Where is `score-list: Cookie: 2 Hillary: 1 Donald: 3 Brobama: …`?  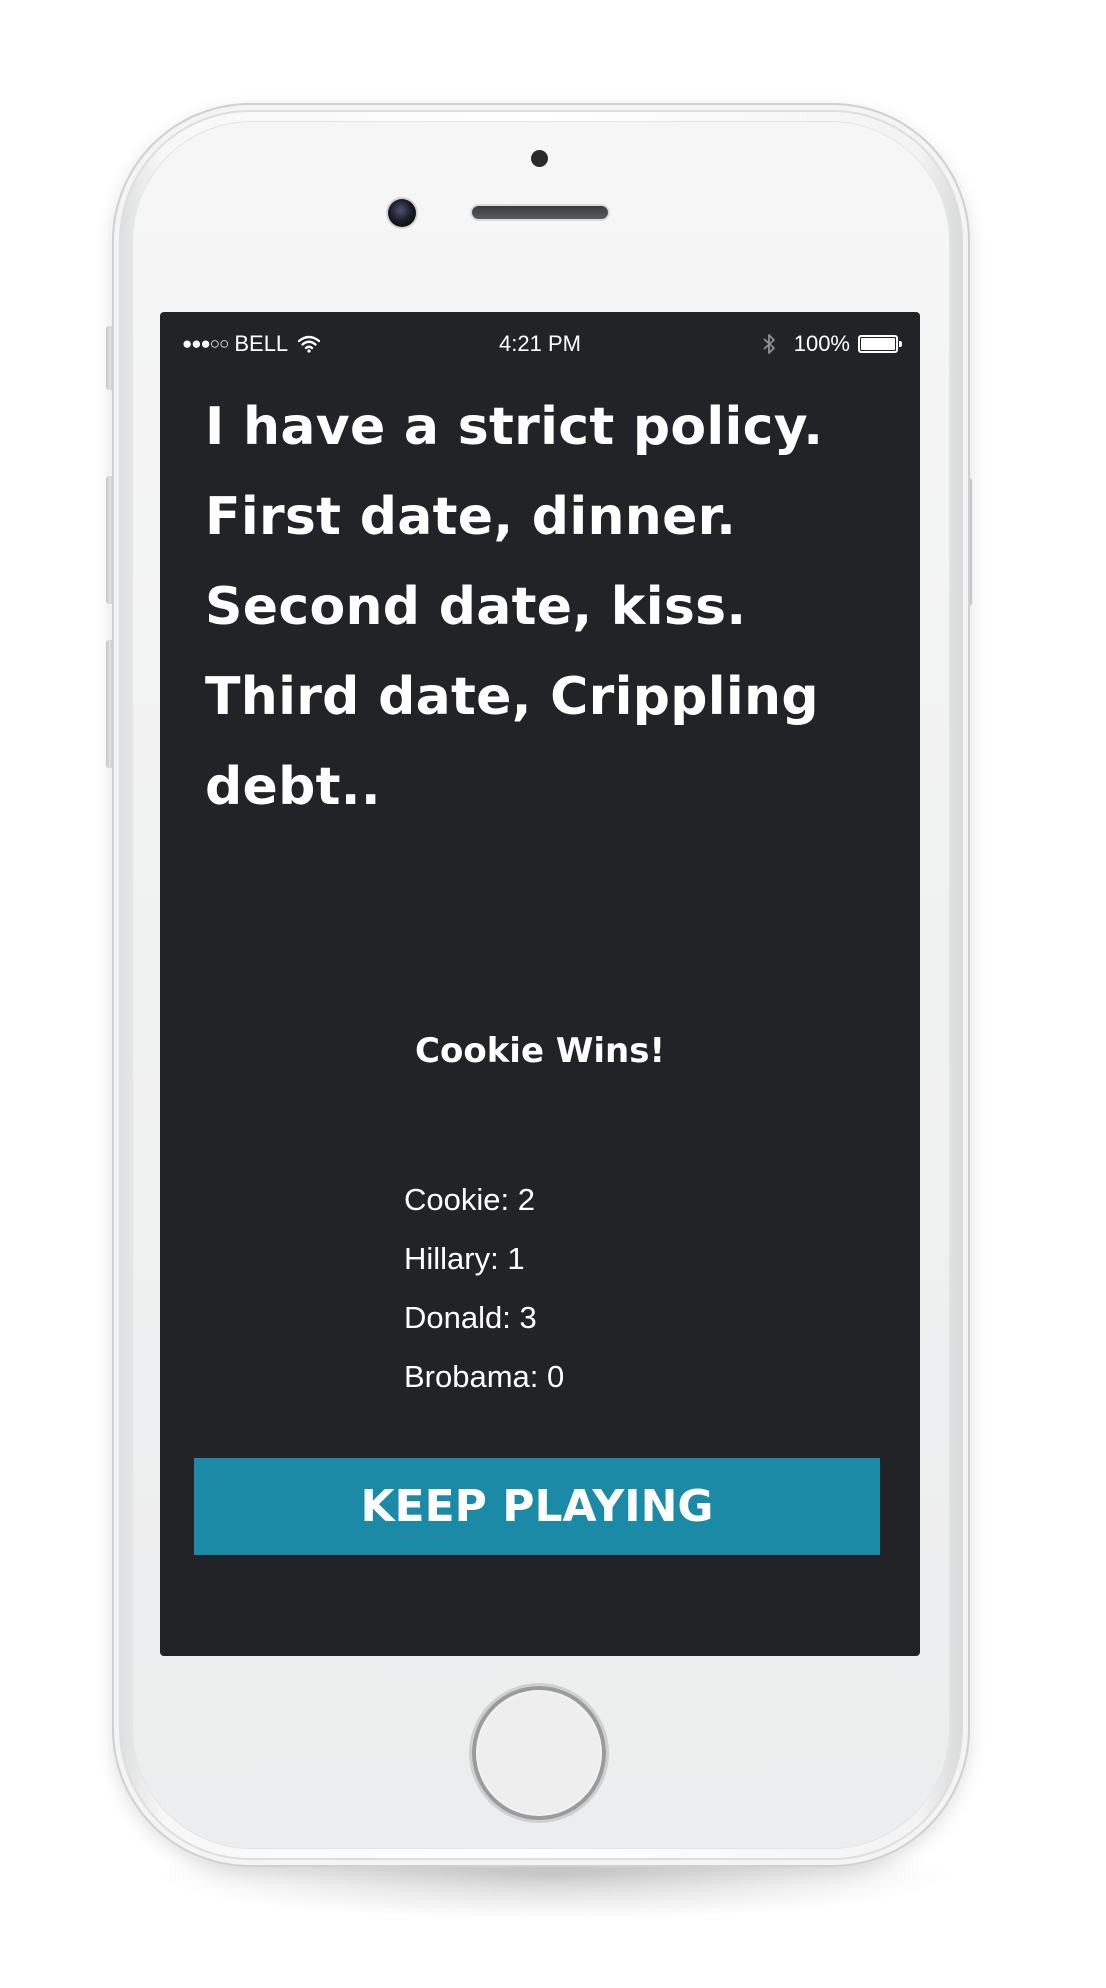 score-list: Cookie: 2 Hillary: 1 Donald: 3 Brobama: … is located at coordinates (484, 1288).